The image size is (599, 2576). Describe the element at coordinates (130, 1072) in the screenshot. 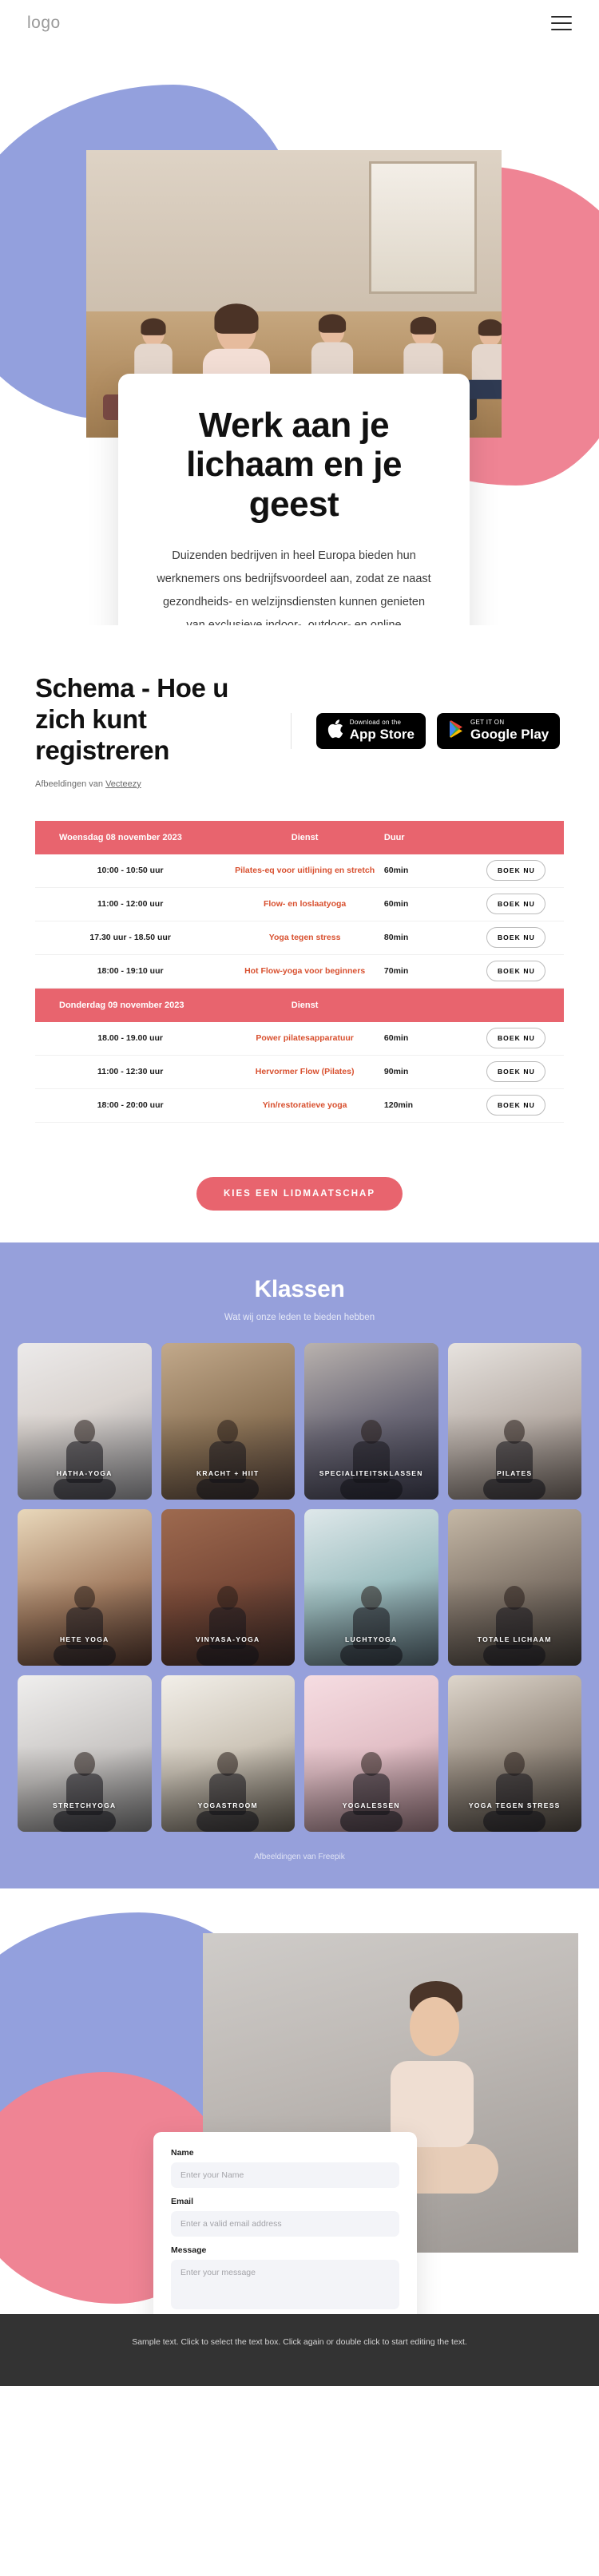

I see `row-time: 11:00 - 12:30 uur` at that location.